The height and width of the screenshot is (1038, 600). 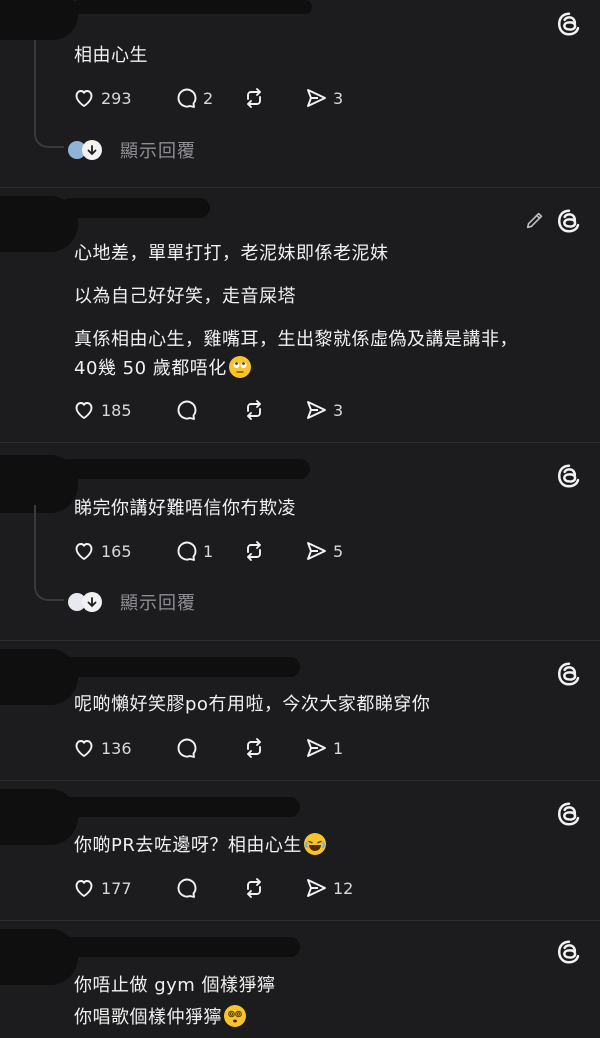 What do you see at coordinates (231, 253) in the screenshot?
I see `post-text-line: 心地差，單單打打，老泥妹即係老泥妹` at bounding box center [231, 253].